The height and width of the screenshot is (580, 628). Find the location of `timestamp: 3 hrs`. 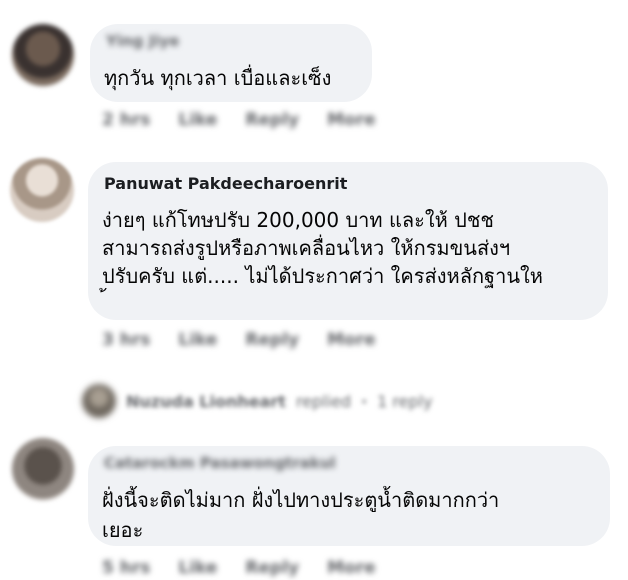

timestamp: 3 hrs is located at coordinates (126, 340).